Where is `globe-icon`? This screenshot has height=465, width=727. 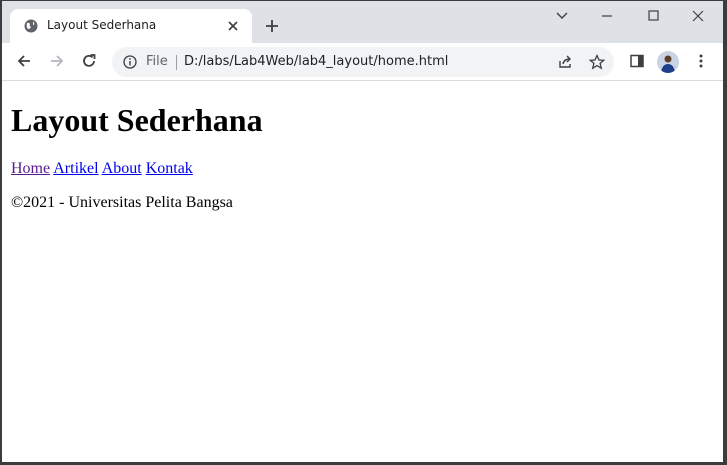 globe-icon is located at coordinates (31, 26).